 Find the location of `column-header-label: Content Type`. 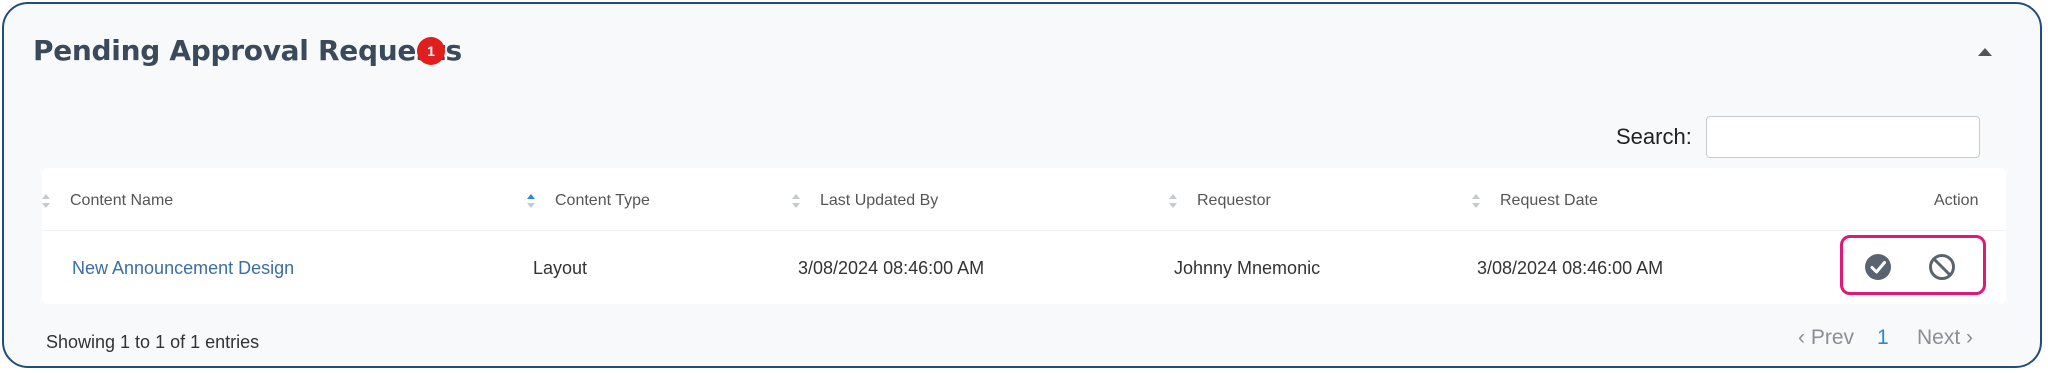

column-header-label: Content Type is located at coordinates (602, 200).